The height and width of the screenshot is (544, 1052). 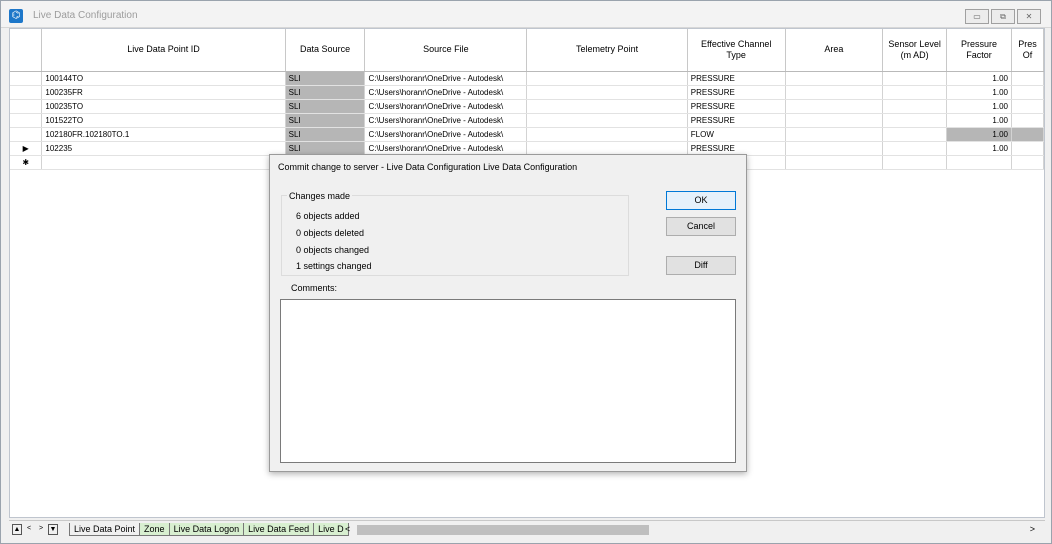 What do you see at coordinates (1003, 16) in the screenshot?
I see `restore-button: ⧉` at bounding box center [1003, 16].